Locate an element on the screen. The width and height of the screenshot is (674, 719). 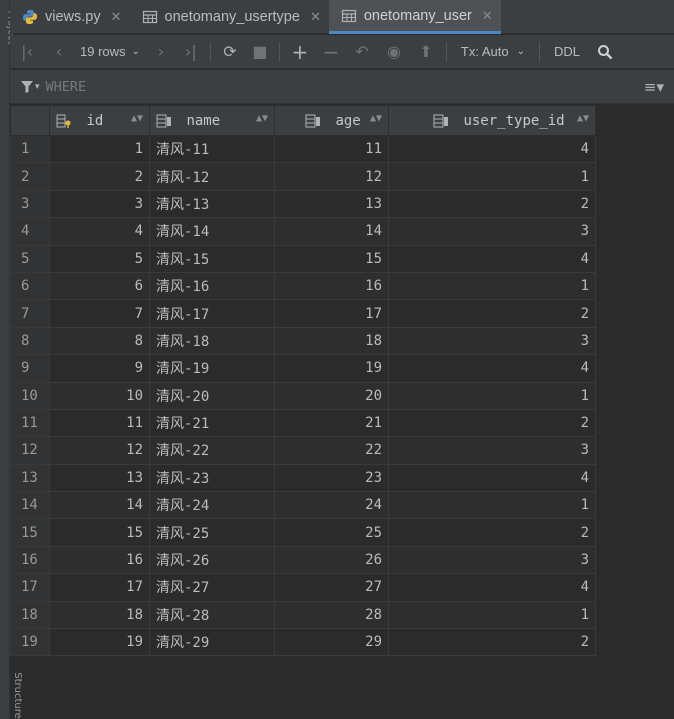
cell-name: 清风-24 is located at coordinates (212, 505).